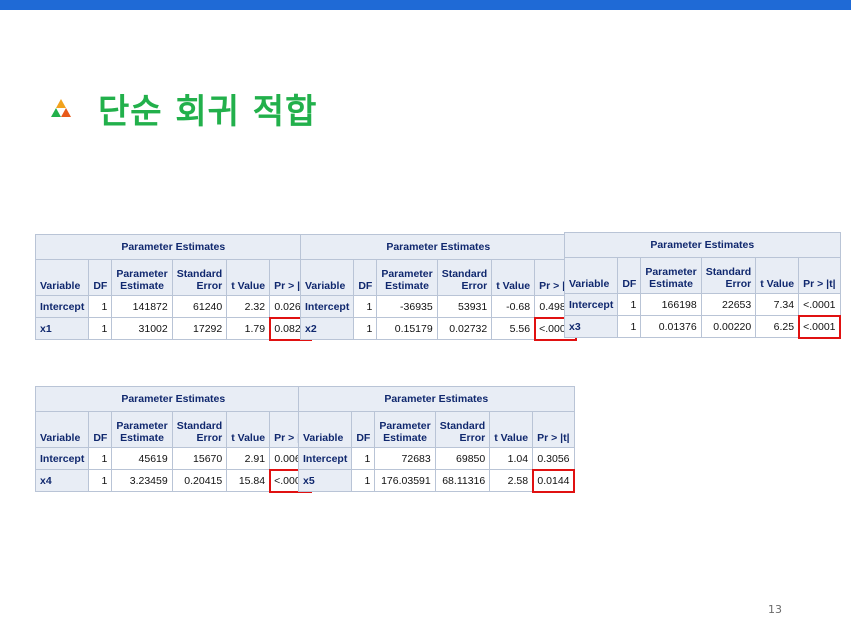 The width and height of the screenshot is (851, 635). What do you see at coordinates (142, 306) in the screenshot?
I see `estimate-cell: 141872` at bounding box center [142, 306].